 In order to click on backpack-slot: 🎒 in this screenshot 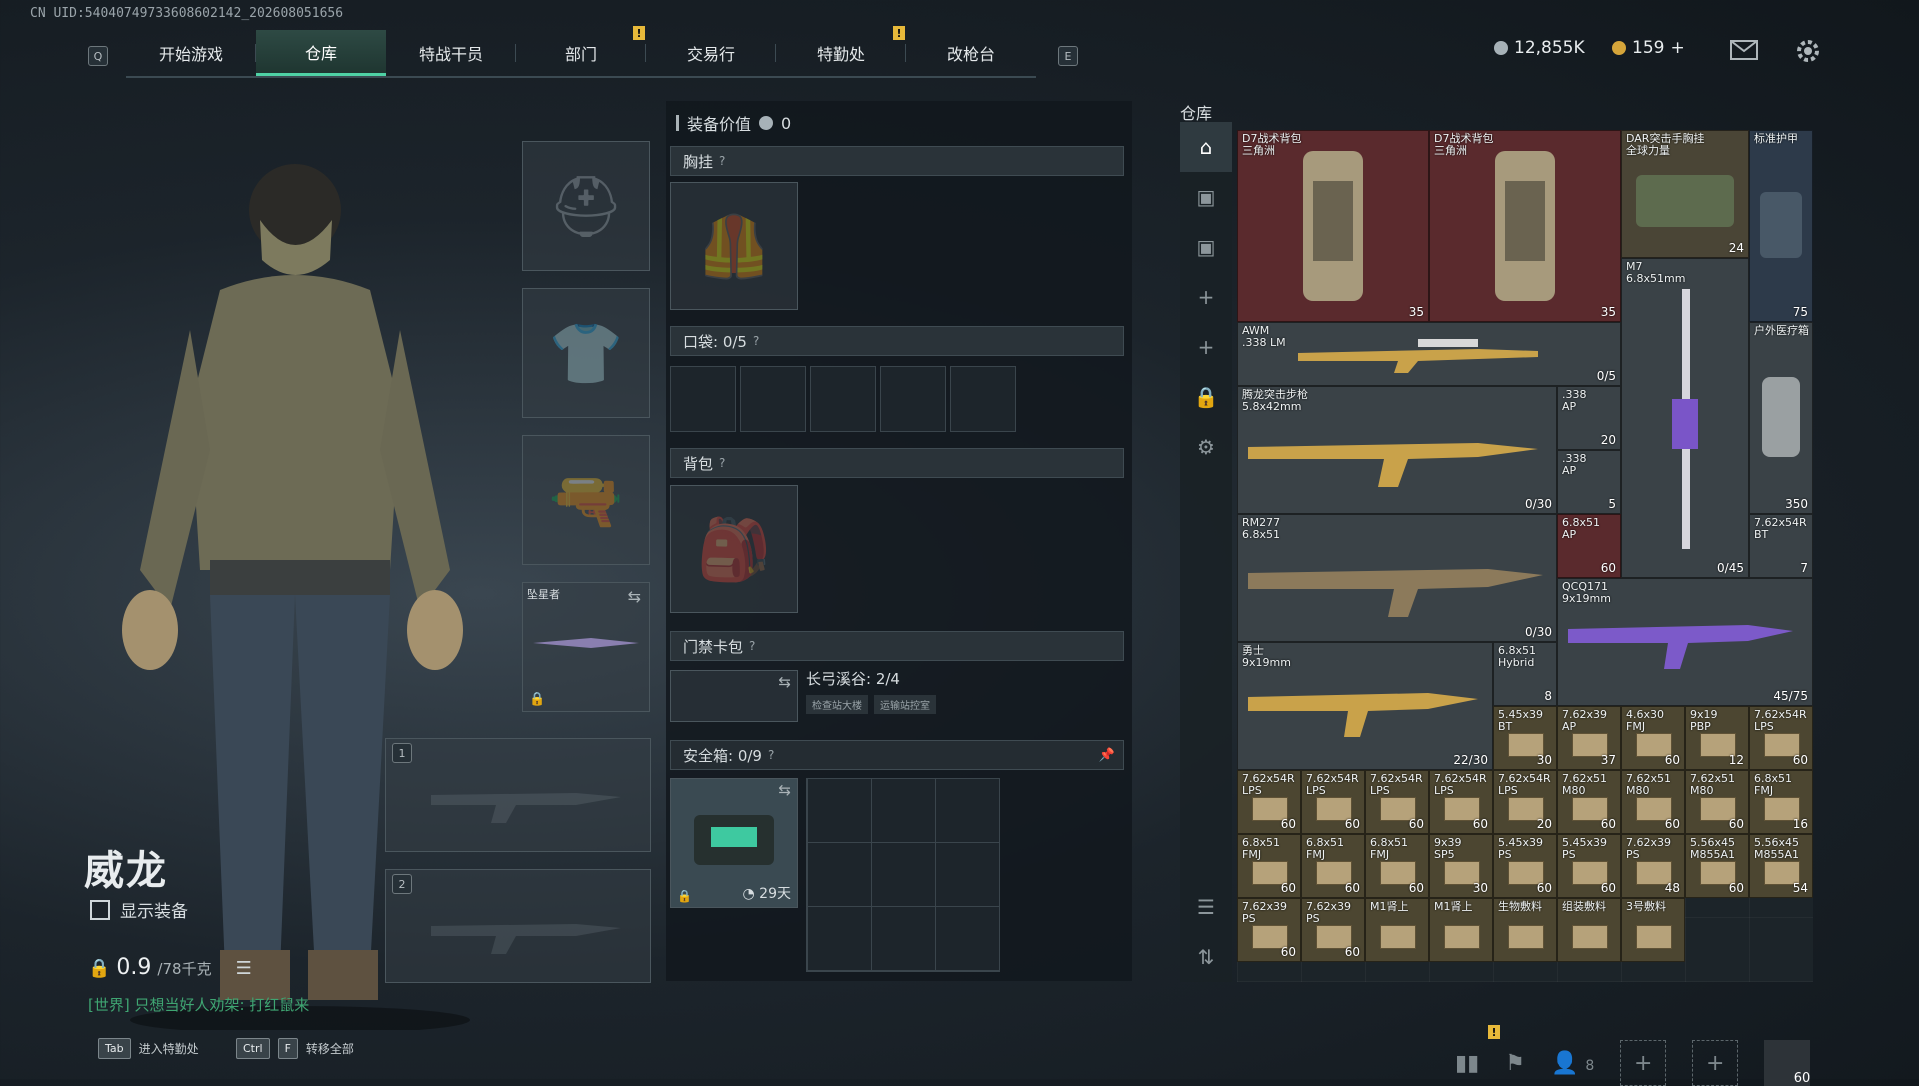, I will do `click(734, 549)`.